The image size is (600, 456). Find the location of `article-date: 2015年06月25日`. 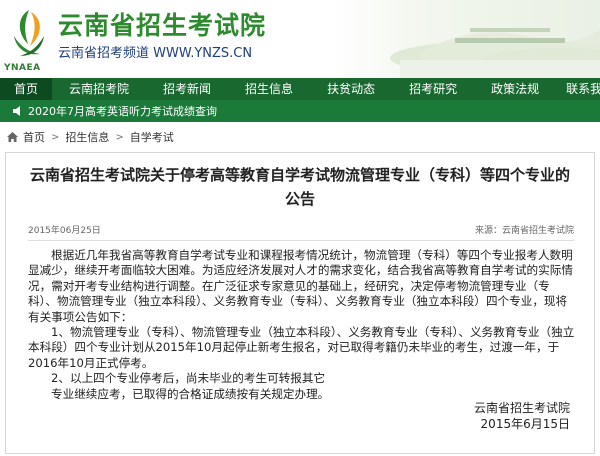

article-date: 2015年06月25日 is located at coordinates (64, 231).